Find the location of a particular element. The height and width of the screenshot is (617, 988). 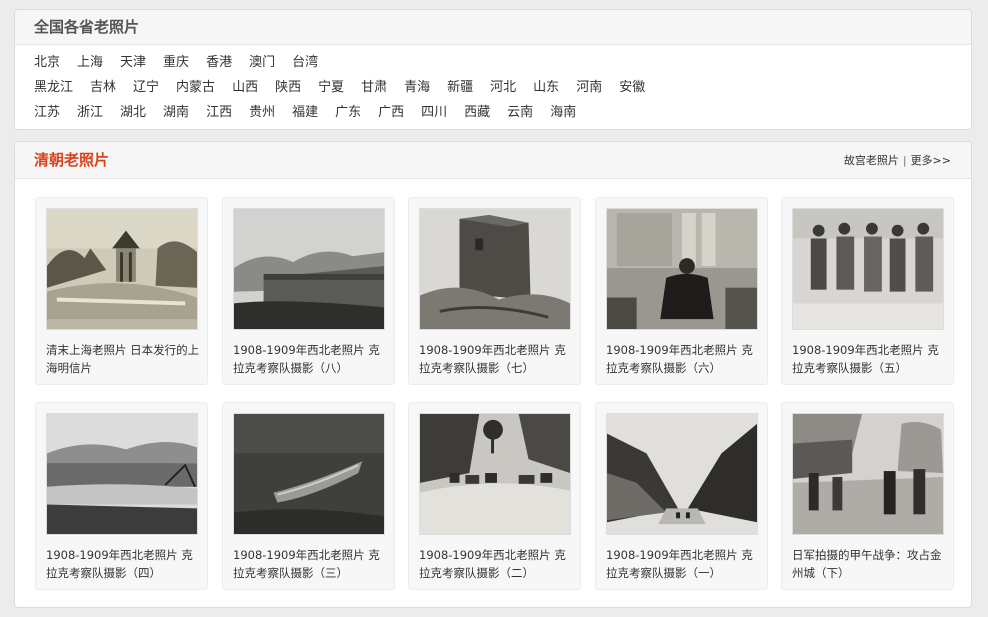

header-links: 故宫老照片 | 更多>> is located at coordinates (897, 160).